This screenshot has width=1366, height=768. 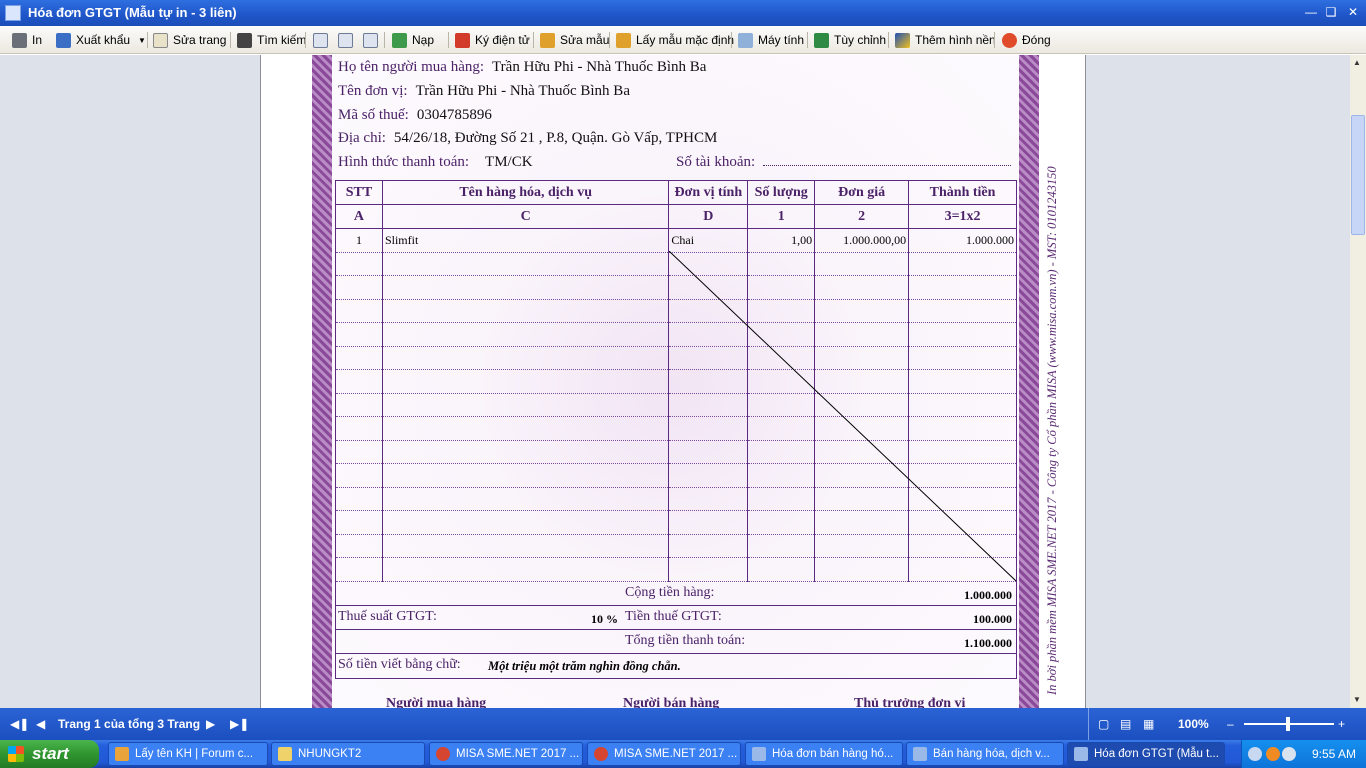 What do you see at coordinates (27, 40) in the screenshot?
I see `print-button: In` at bounding box center [27, 40].